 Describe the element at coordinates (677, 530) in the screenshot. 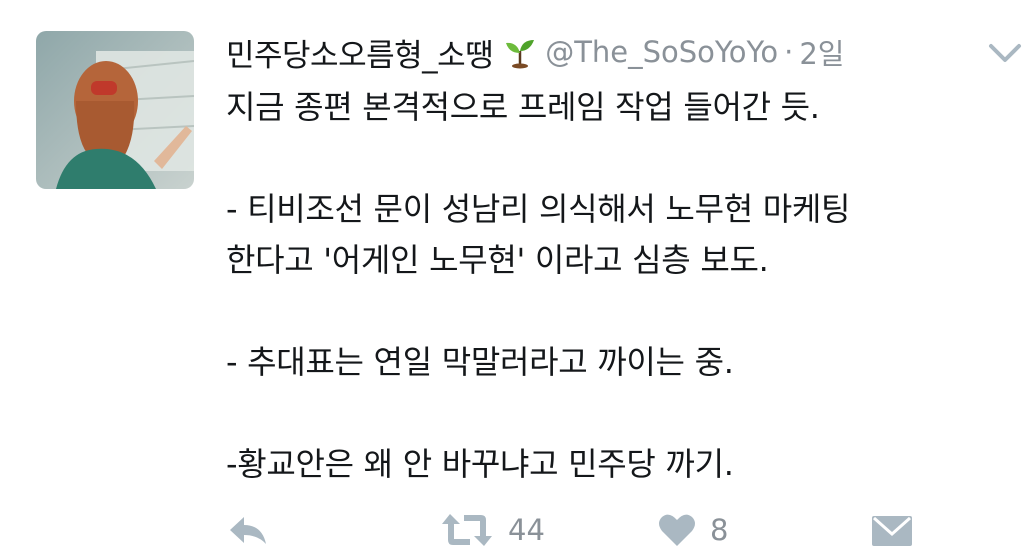

I see `heart-icon` at that location.